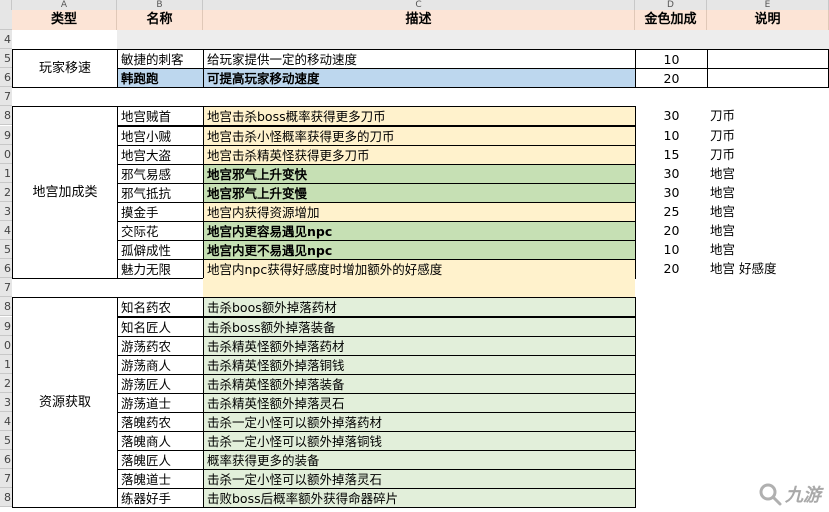 This screenshot has height=512, width=829. I want to click on header-note: 说明, so click(768, 20).